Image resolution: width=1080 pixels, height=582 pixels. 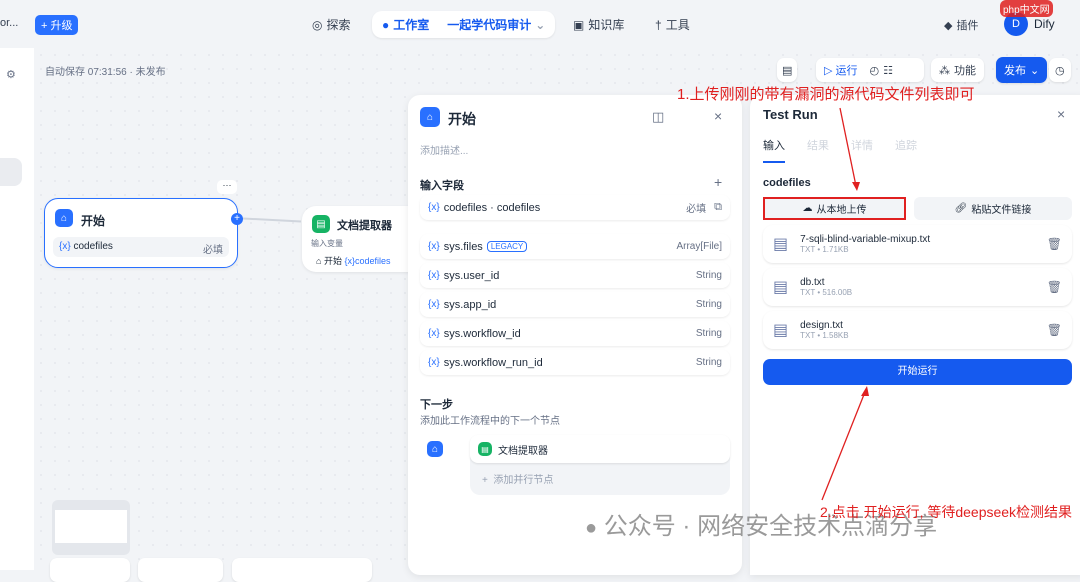 I want to click on upgrade-label: 升级, so click(x=61, y=26).